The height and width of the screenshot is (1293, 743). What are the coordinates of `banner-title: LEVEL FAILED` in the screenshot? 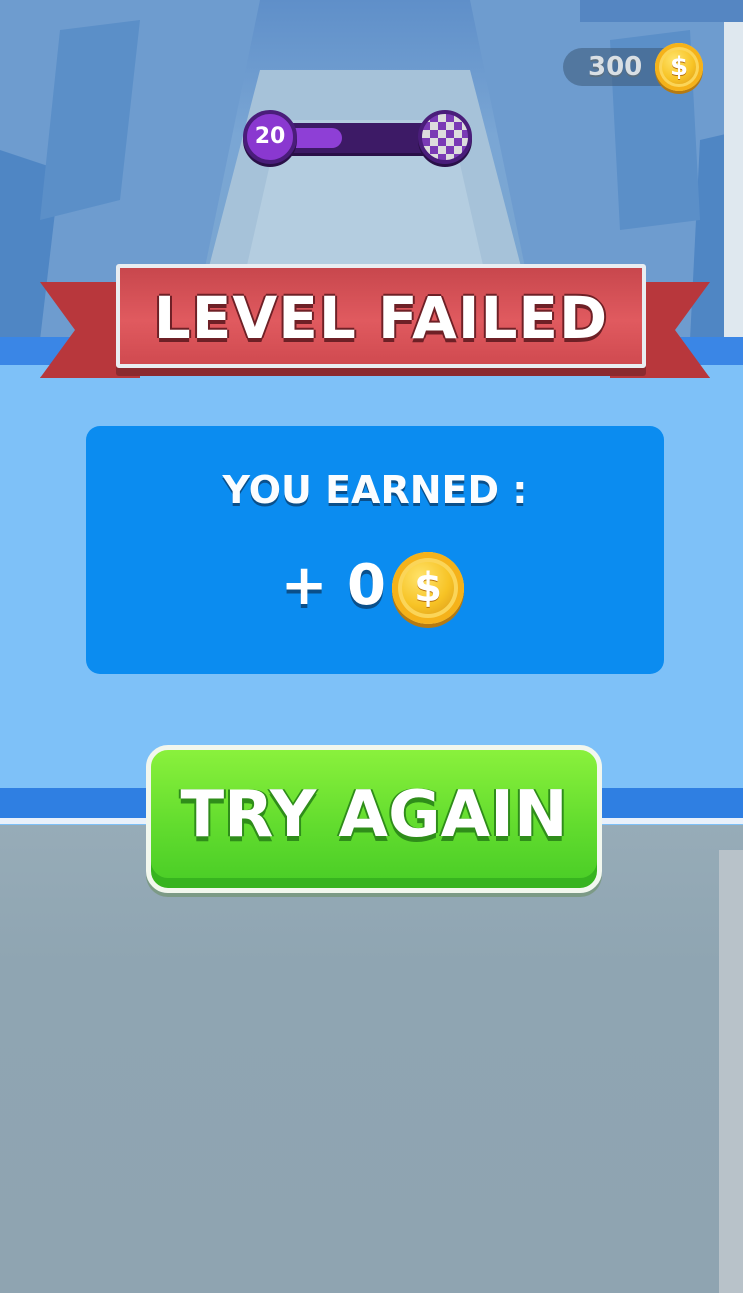 It's located at (381, 318).